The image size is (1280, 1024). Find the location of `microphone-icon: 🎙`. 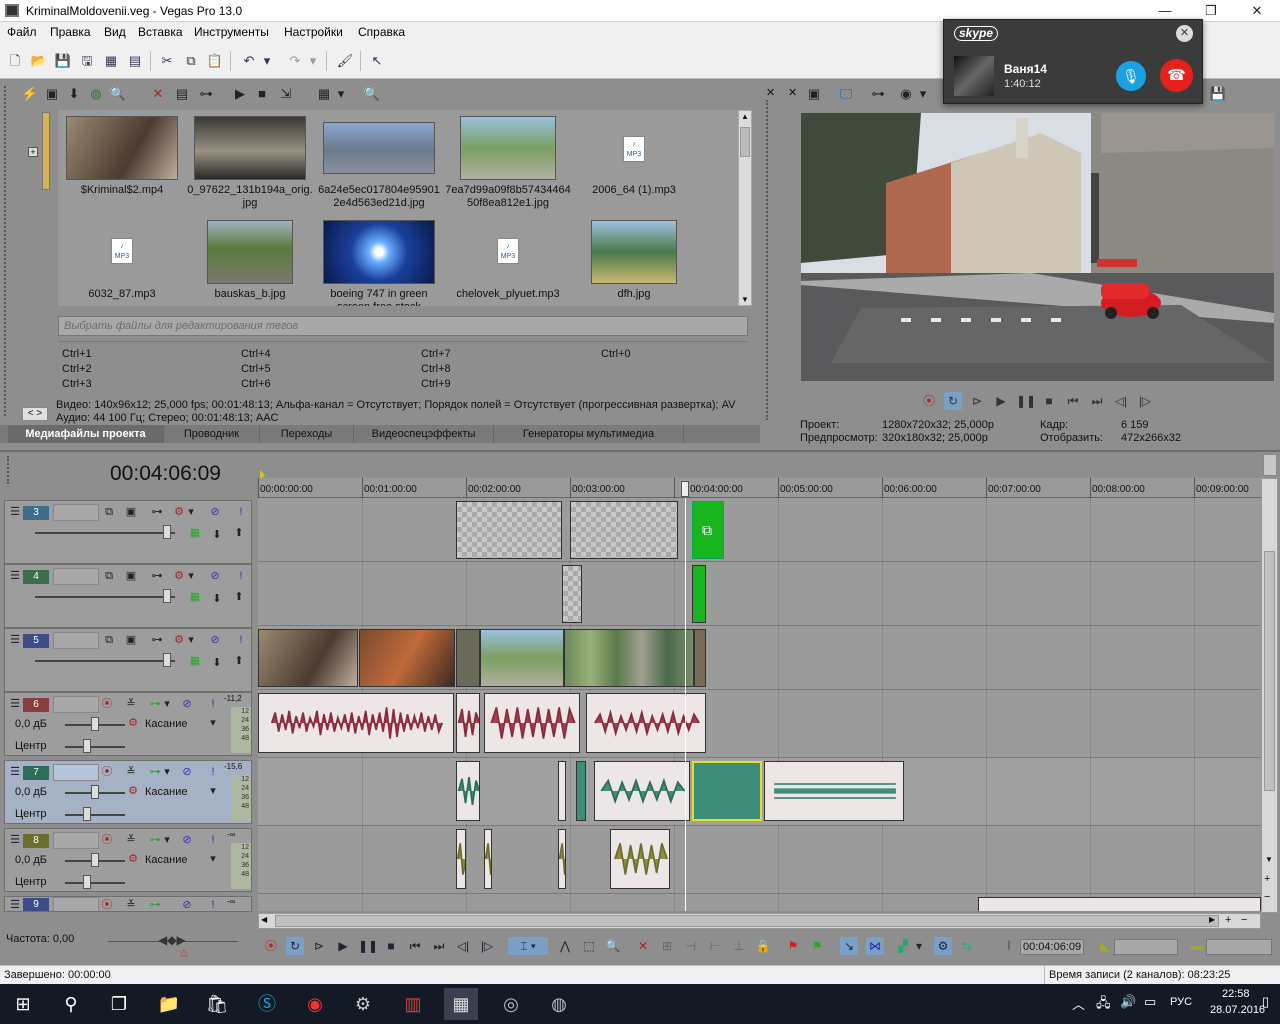

microphone-icon: 🎙 is located at coordinates (1131, 76).